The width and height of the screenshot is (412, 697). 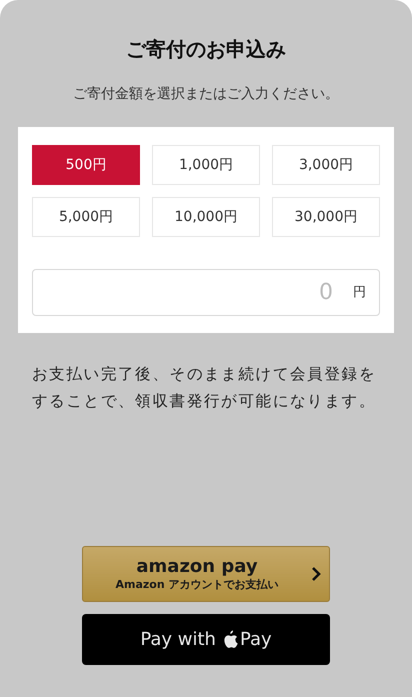 What do you see at coordinates (86, 165) in the screenshot?
I see `amount-option: 500円` at bounding box center [86, 165].